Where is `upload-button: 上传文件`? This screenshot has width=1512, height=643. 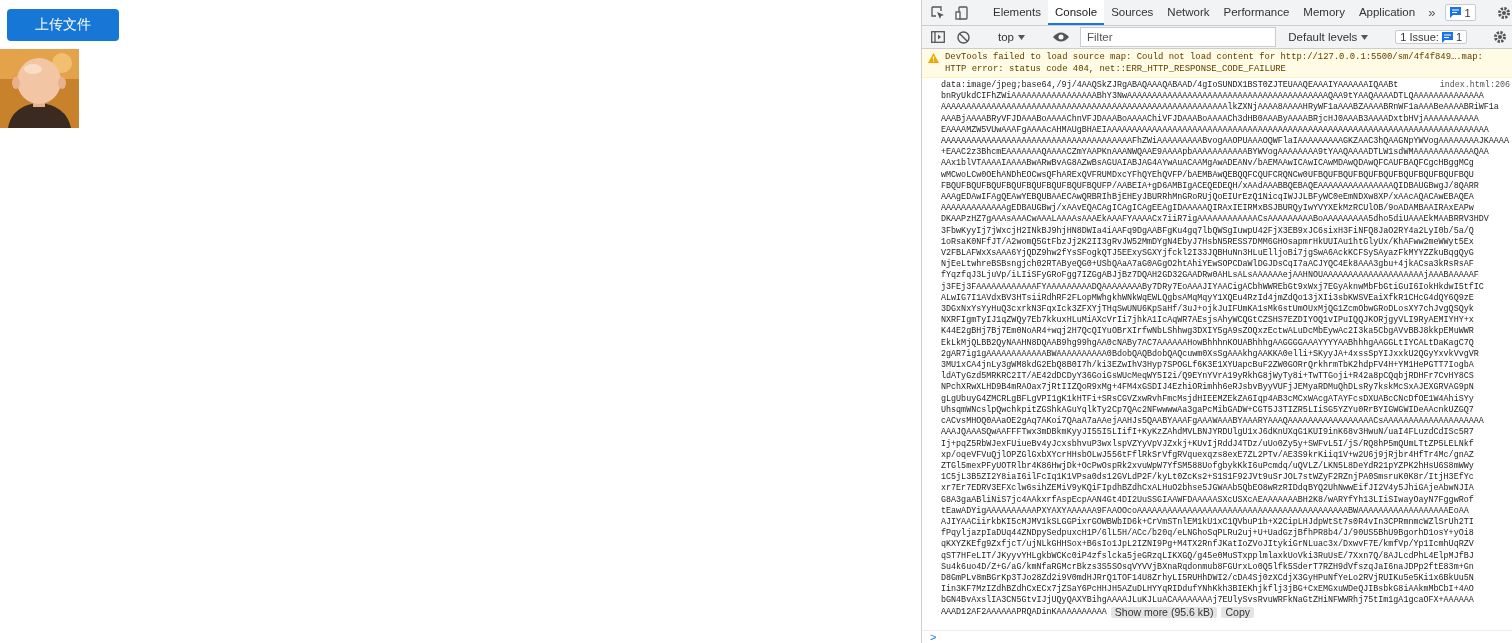 upload-button: 上传文件 is located at coordinates (63, 25).